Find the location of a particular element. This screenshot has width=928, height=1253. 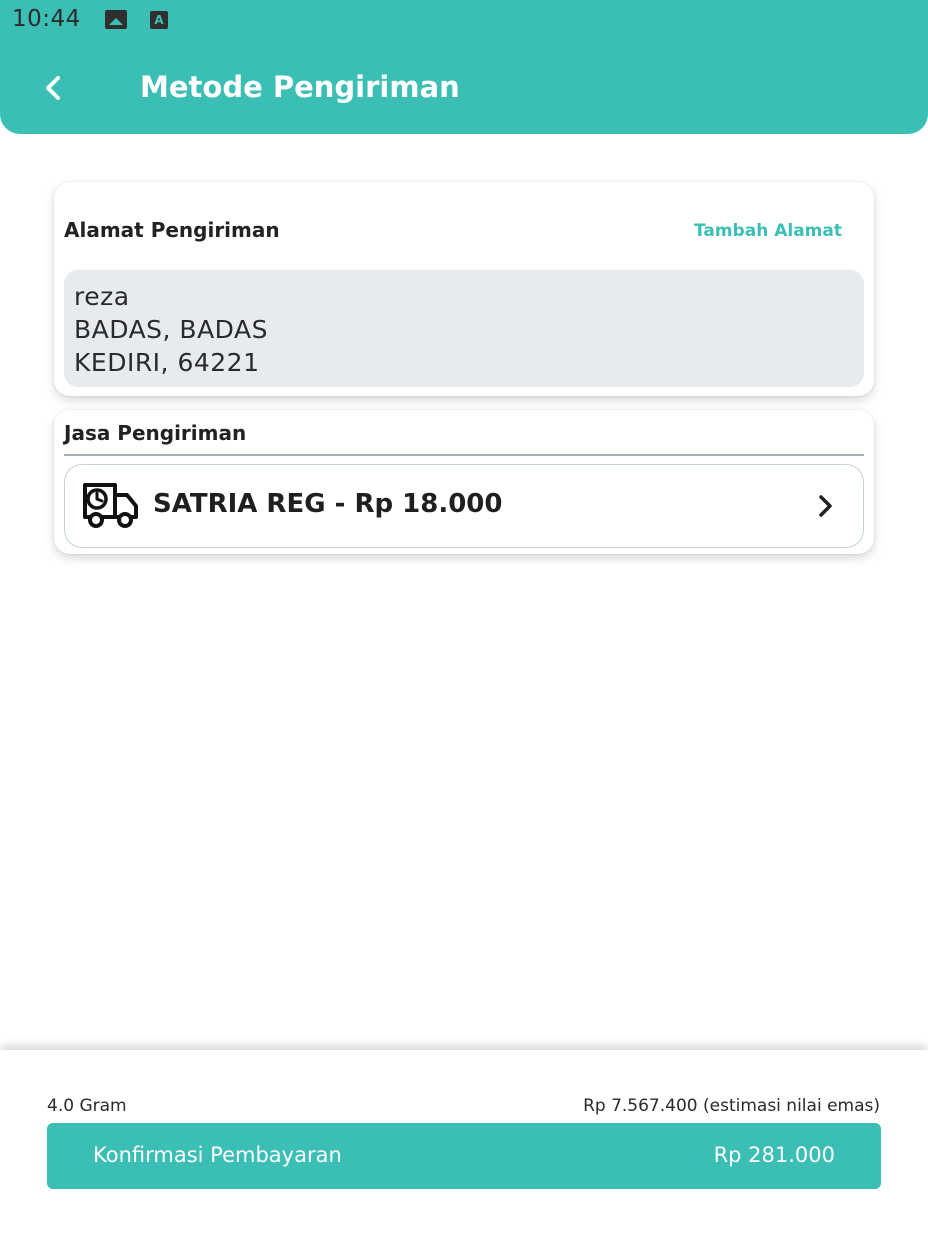

add-address-link: Tambah Alamat is located at coordinates (768, 231).